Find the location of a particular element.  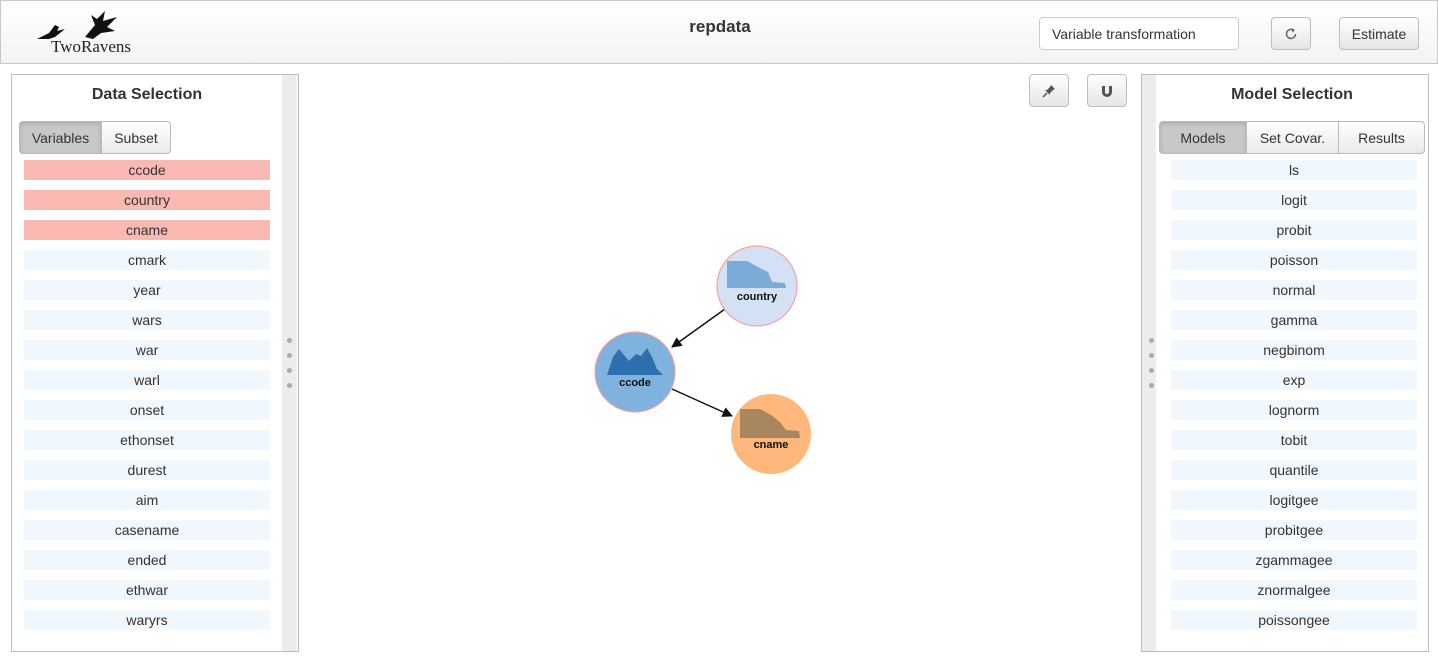

data-selection-title: Data Selection is located at coordinates (147, 94).